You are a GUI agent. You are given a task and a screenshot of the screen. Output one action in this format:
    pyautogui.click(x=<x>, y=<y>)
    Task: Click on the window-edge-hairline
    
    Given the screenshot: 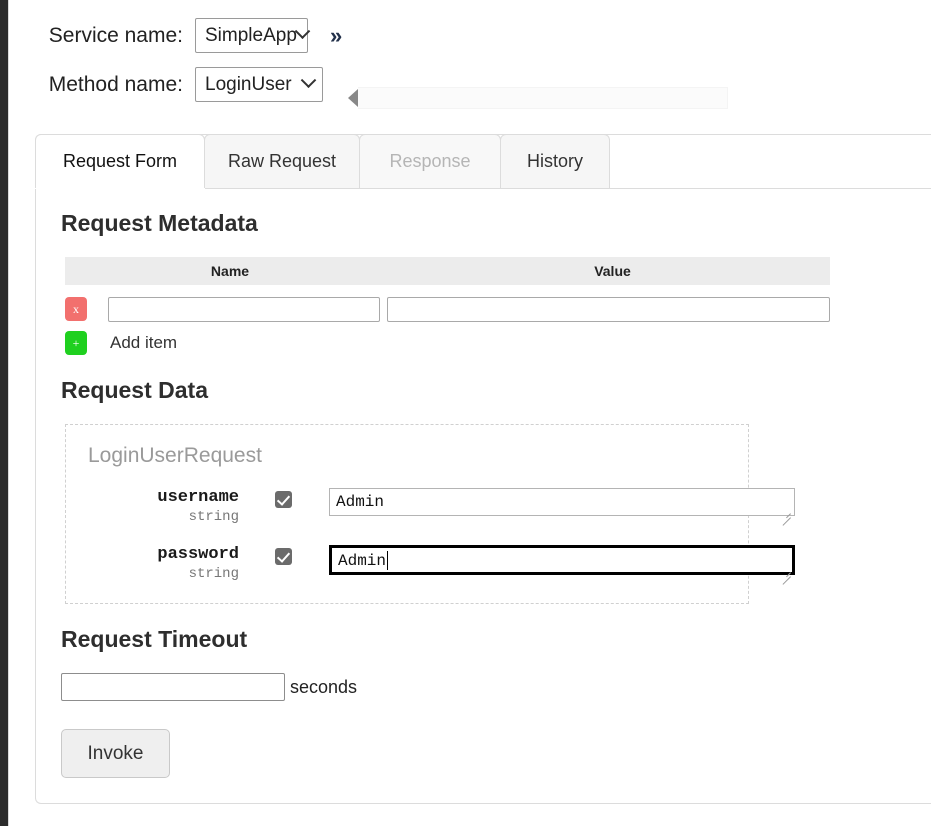 What is the action you would take?
    pyautogui.click(x=8, y=413)
    